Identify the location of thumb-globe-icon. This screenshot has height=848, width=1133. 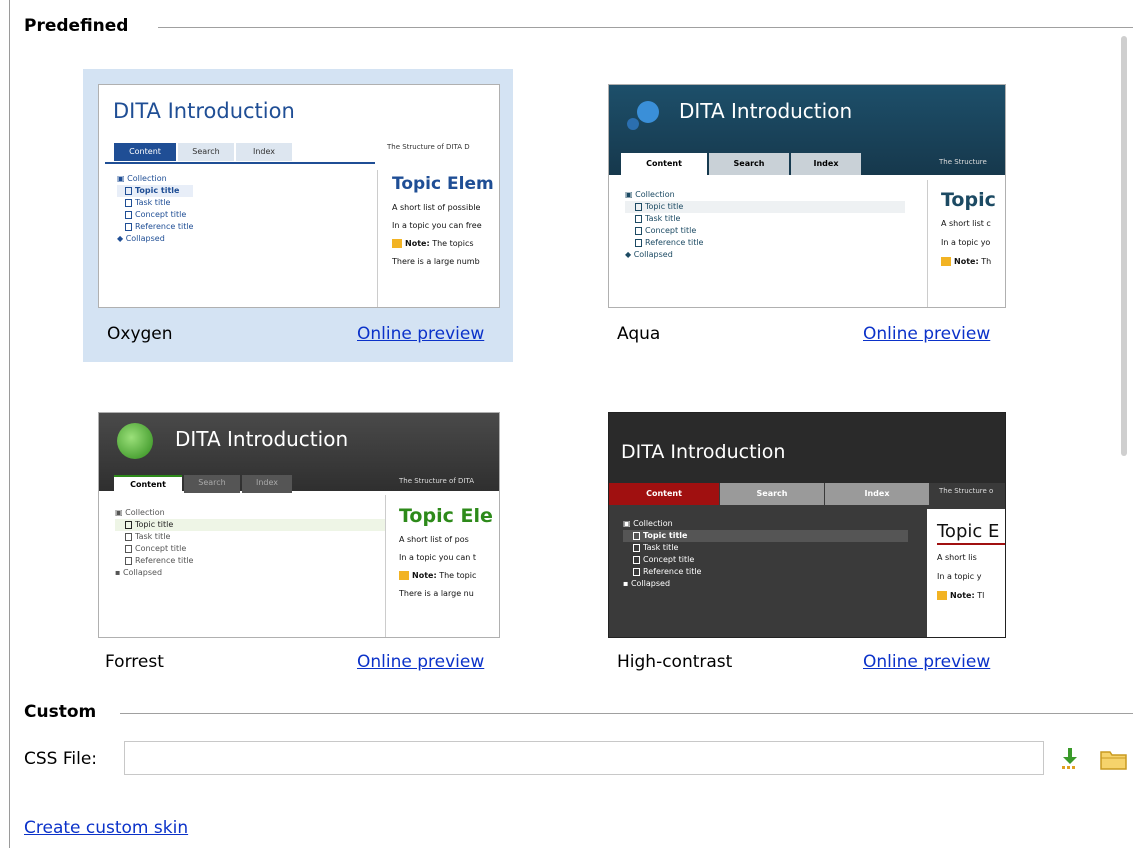
(135, 441).